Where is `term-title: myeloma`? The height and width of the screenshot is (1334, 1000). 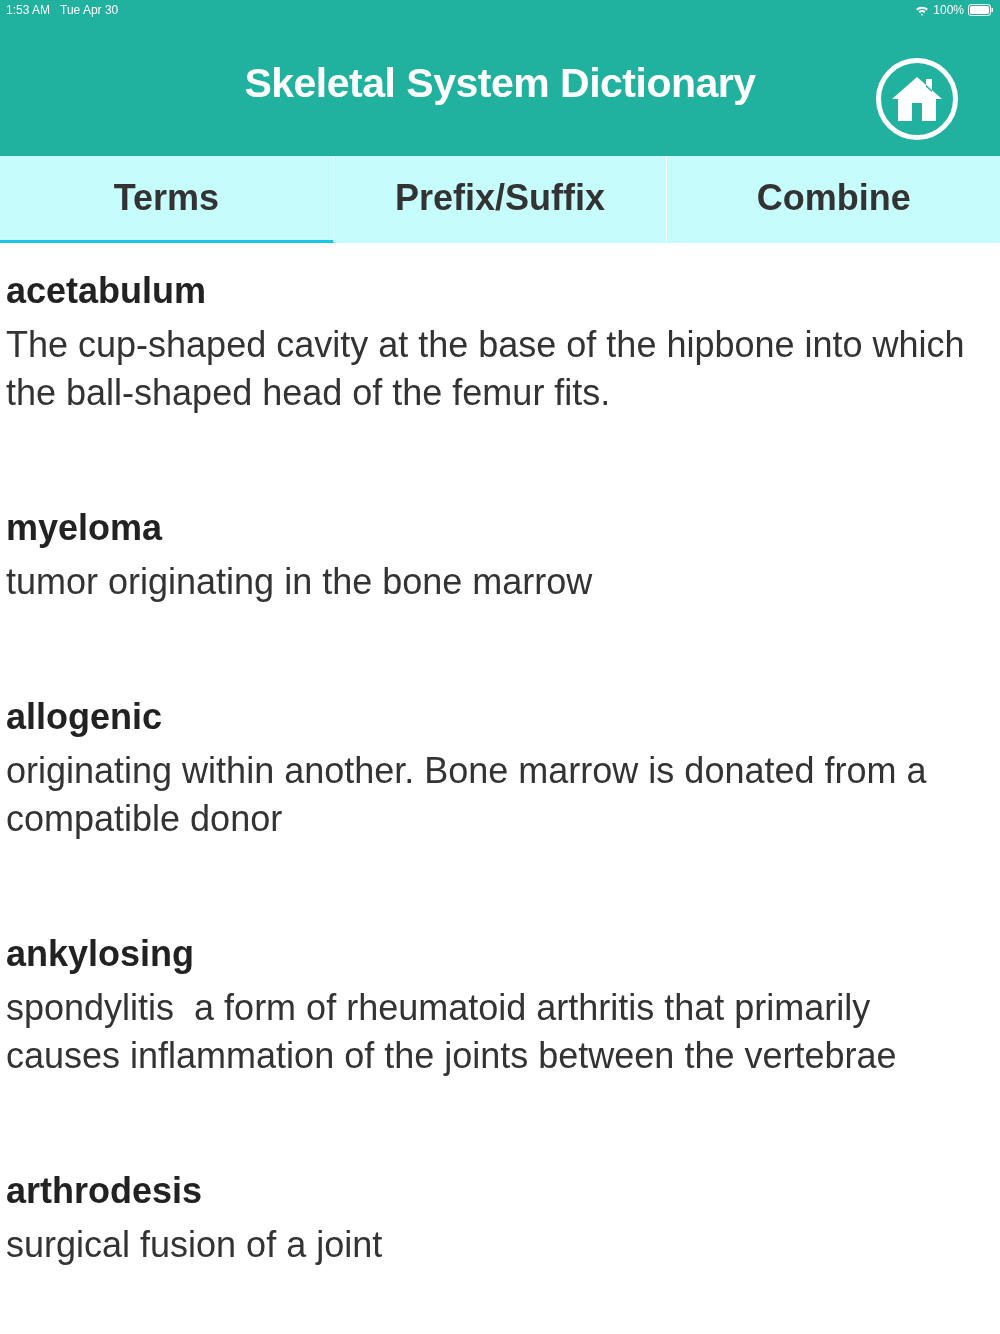 term-title: myeloma is located at coordinates (85, 528).